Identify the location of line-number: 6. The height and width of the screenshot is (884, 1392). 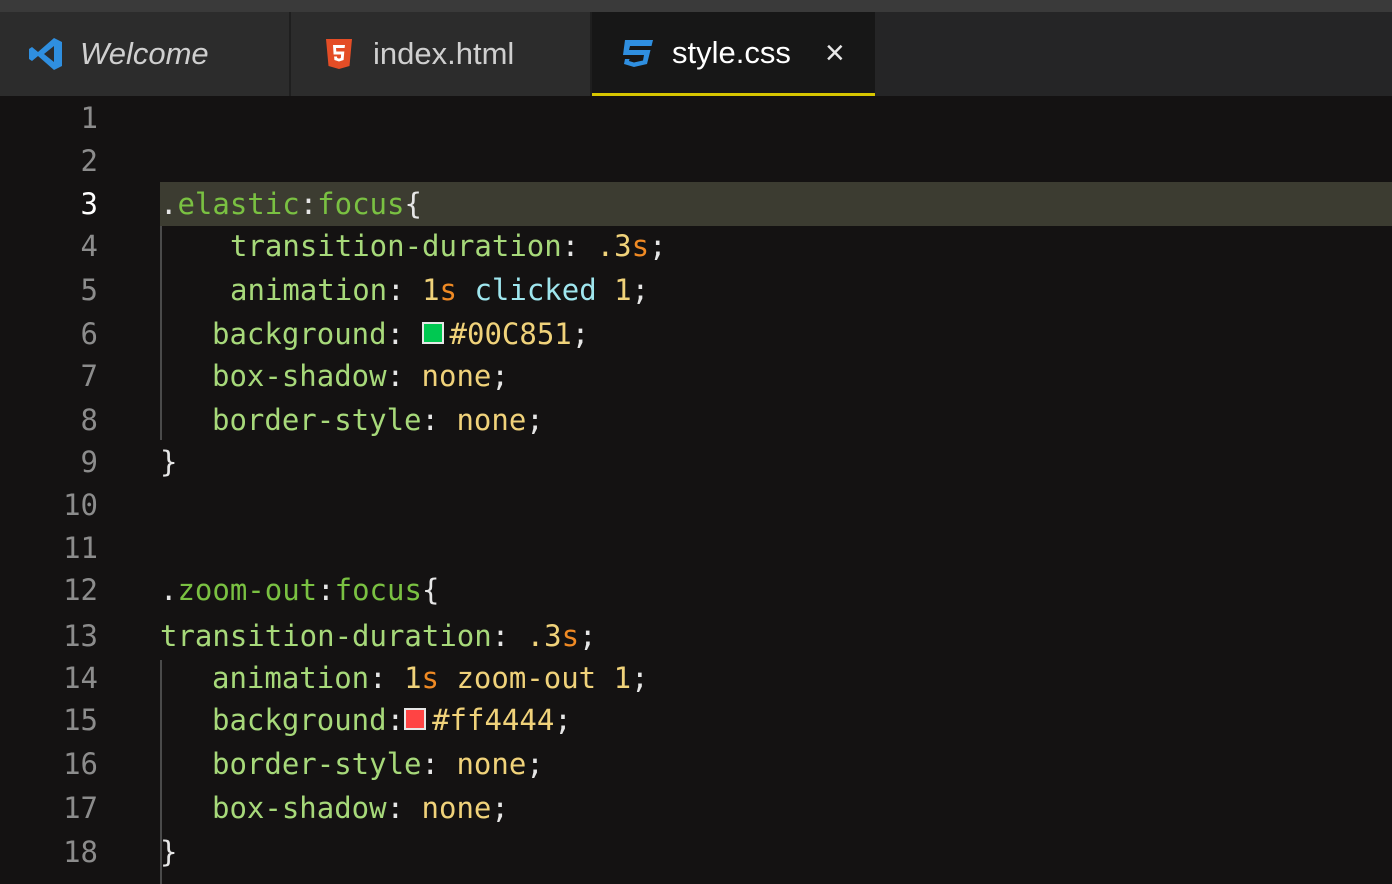
(89, 334).